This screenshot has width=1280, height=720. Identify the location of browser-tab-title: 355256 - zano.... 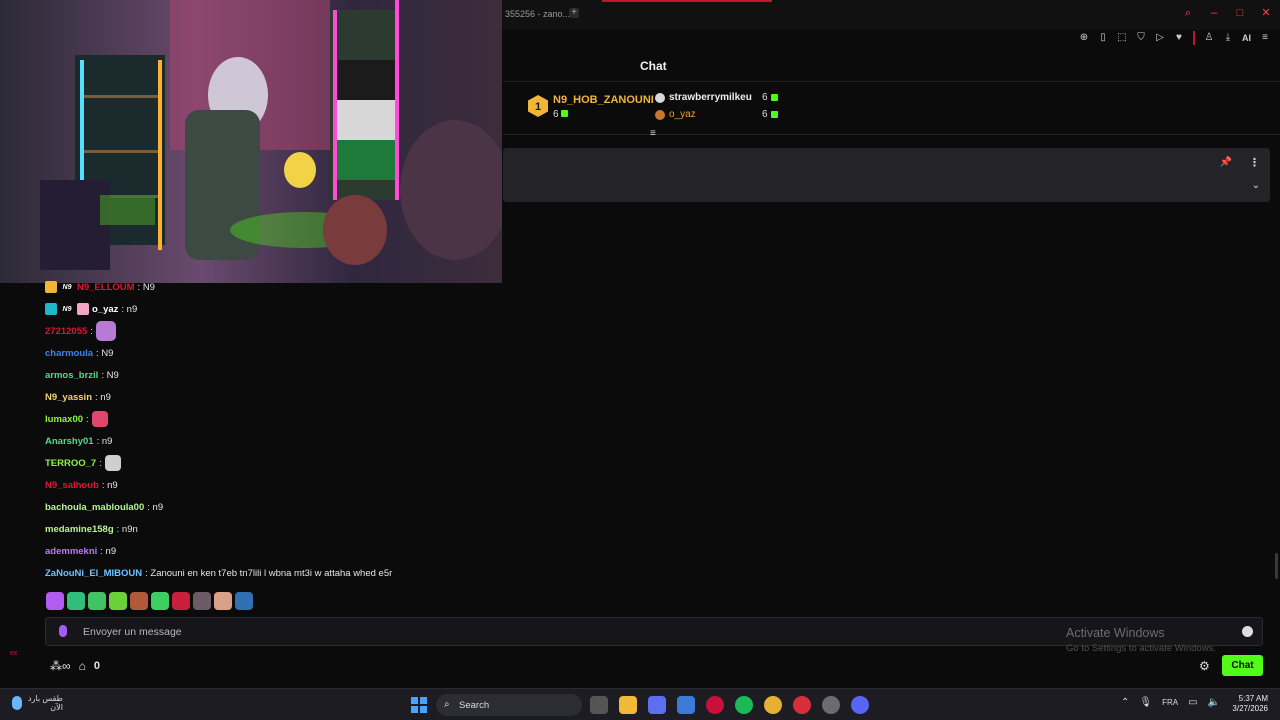
(537, 14).